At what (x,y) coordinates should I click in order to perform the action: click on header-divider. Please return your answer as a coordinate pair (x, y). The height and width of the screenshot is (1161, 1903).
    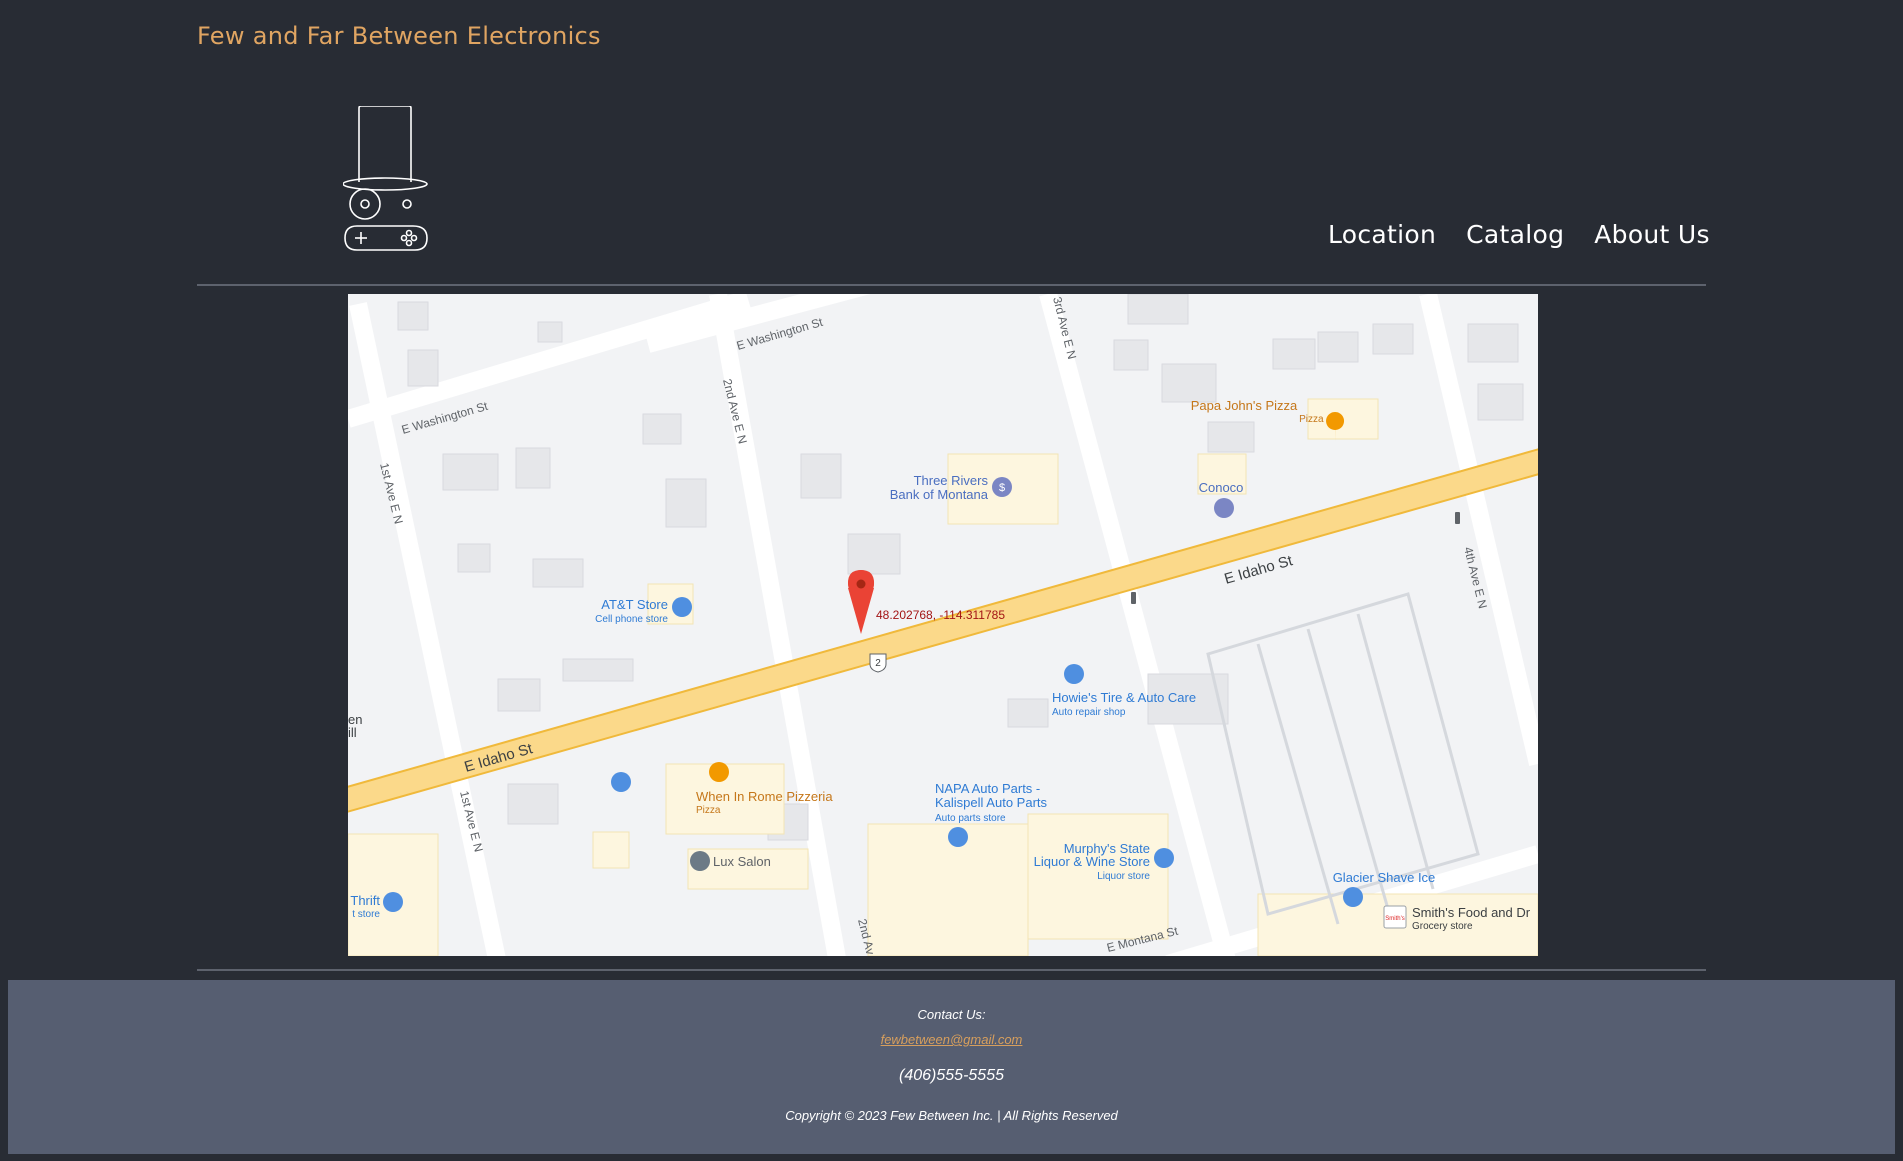
    Looking at the image, I should click on (951, 285).